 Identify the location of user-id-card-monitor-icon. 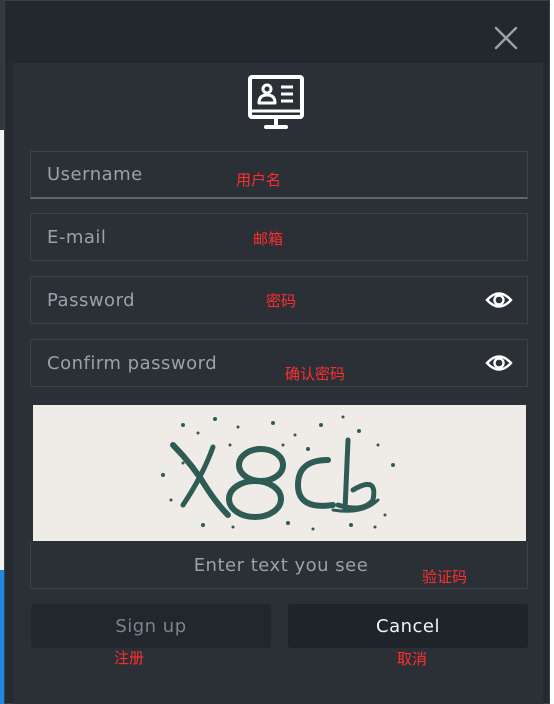
(276, 105).